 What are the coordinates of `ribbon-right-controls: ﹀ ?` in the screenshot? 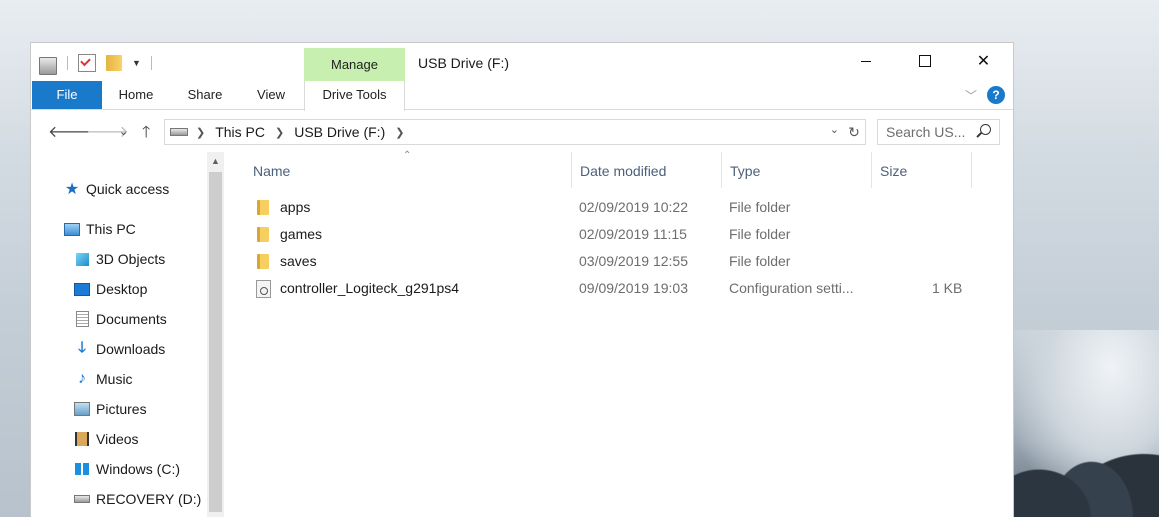 It's located at (985, 95).